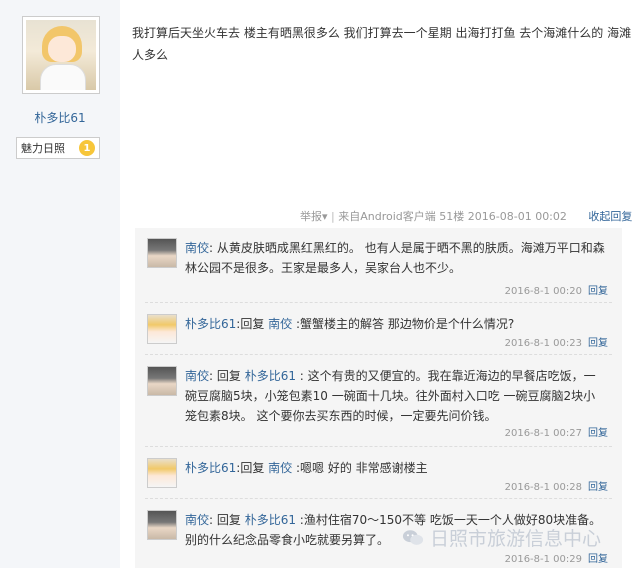 The height and width of the screenshot is (568, 640). I want to click on report-arrow-icon: ▾, so click(325, 216).